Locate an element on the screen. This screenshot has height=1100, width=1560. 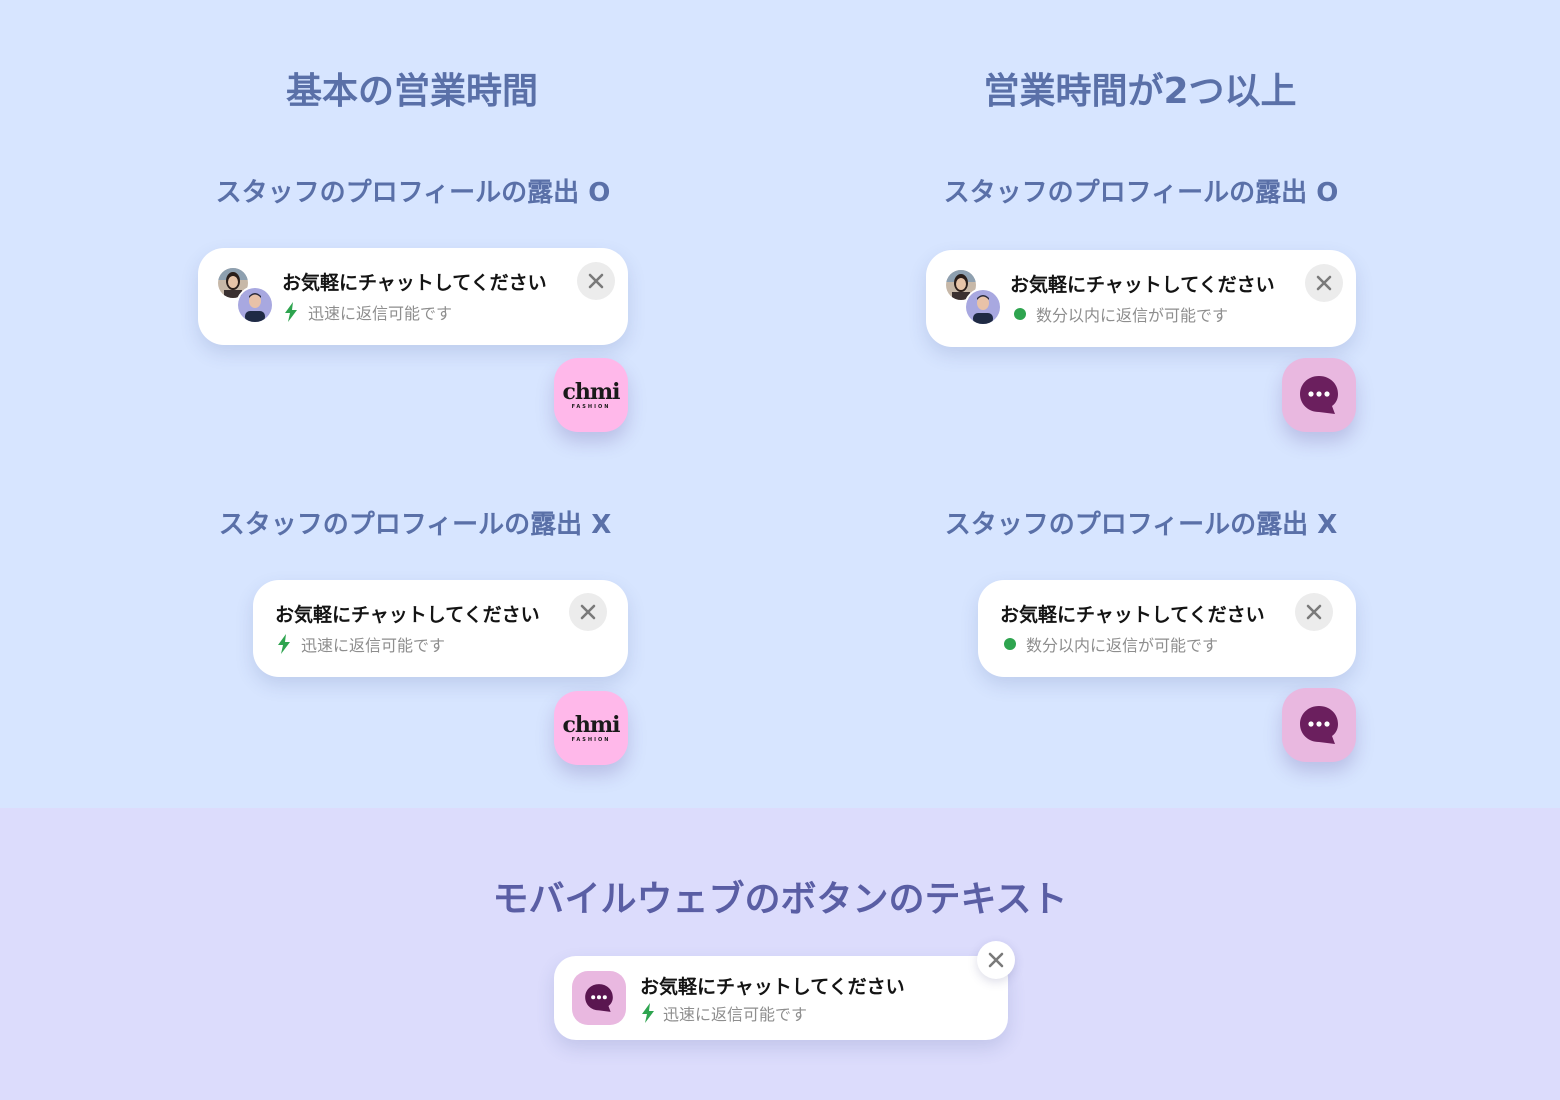
chat-card-basic-no-profile: お気軽にチャットしてください 迅速に返信可能です is located at coordinates (440, 628).